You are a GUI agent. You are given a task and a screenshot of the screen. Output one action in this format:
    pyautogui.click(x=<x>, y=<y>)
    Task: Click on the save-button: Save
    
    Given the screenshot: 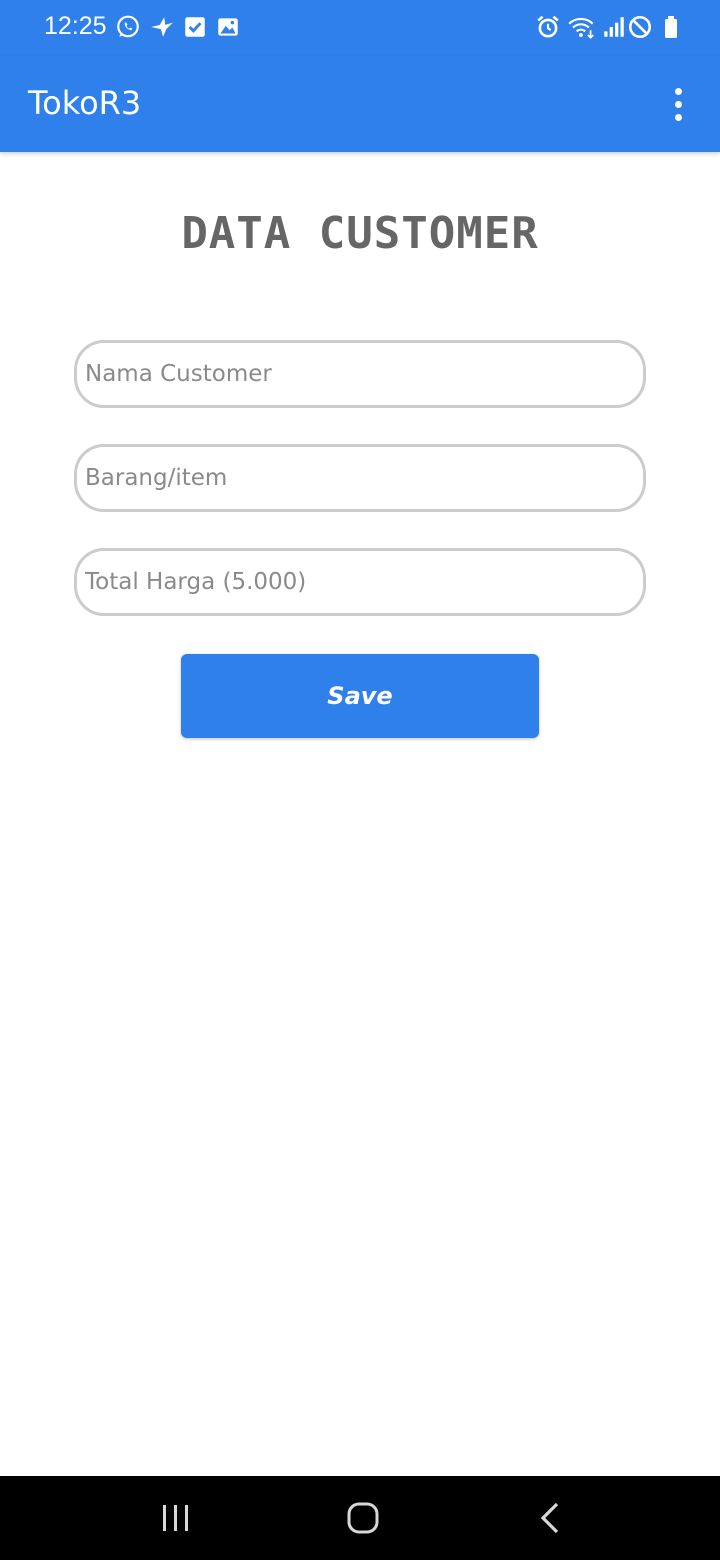 What is the action you would take?
    pyautogui.click(x=360, y=696)
    